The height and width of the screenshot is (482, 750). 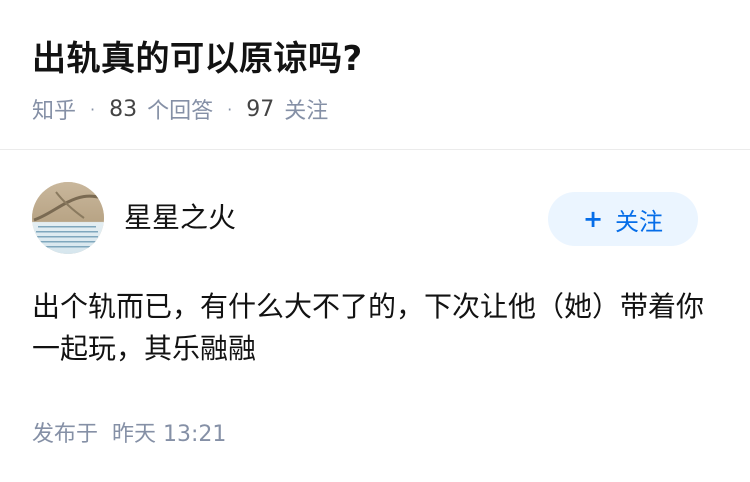 What do you see at coordinates (65, 434) in the screenshot?
I see `published-label: 发布于` at bounding box center [65, 434].